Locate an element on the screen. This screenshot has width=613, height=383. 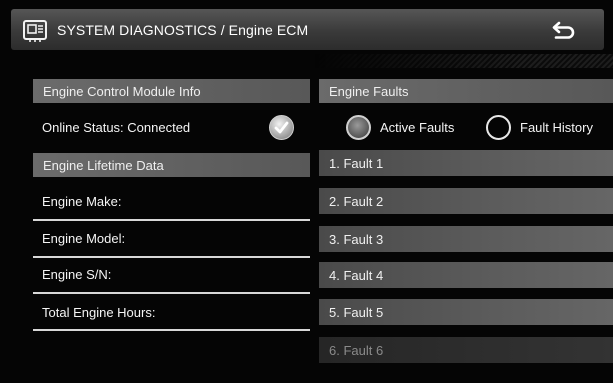
back-arrow-icon is located at coordinates (563, 30).